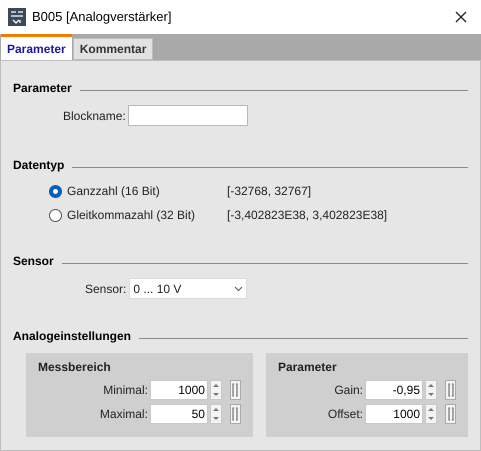 The width and height of the screenshot is (481, 451). Describe the element at coordinates (188, 288) in the screenshot. I see `sensor-dropdown: 0 ... 10 V` at that location.